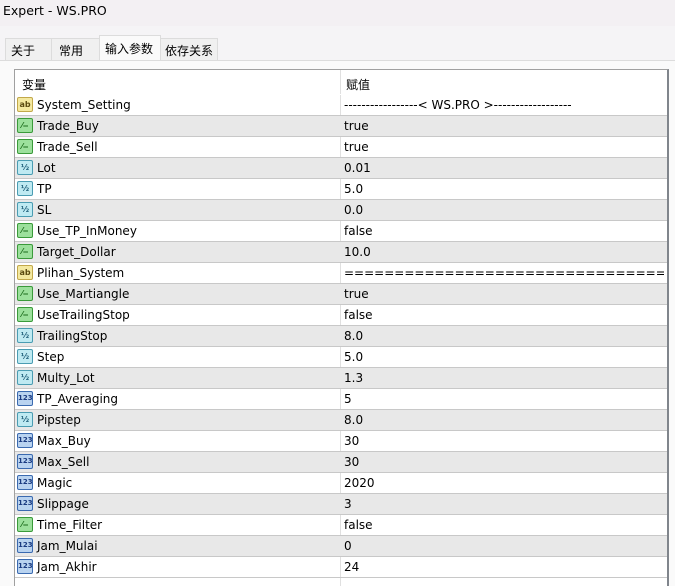  Describe the element at coordinates (44, 210) in the screenshot. I see `param-name: SL` at that location.